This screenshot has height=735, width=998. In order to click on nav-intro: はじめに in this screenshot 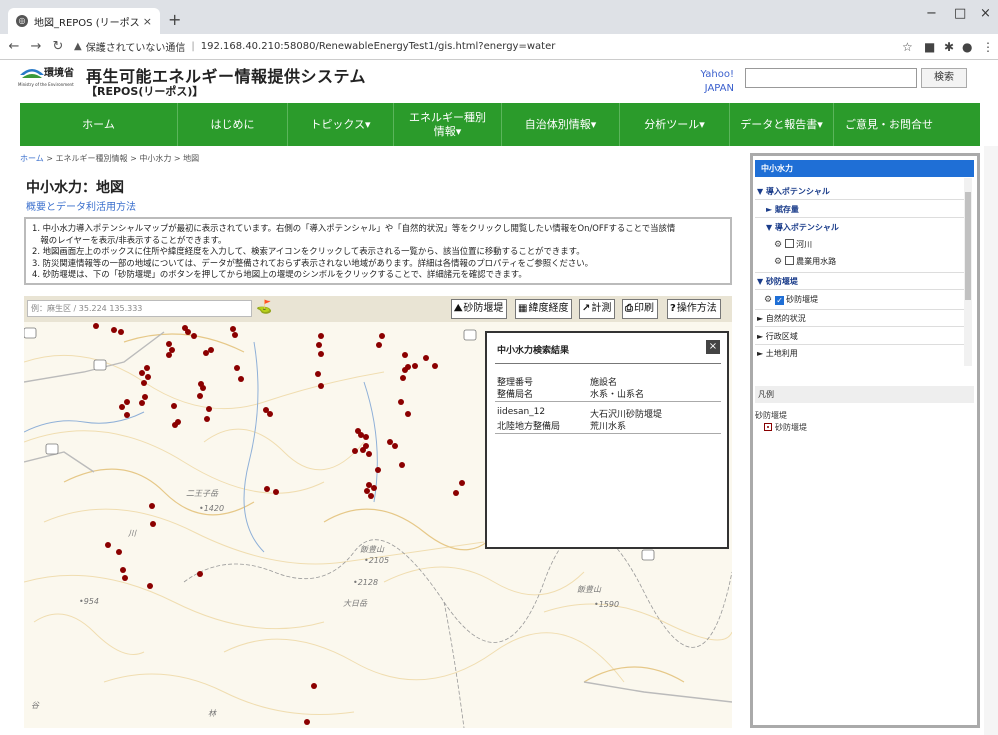, I will do `click(233, 124)`.